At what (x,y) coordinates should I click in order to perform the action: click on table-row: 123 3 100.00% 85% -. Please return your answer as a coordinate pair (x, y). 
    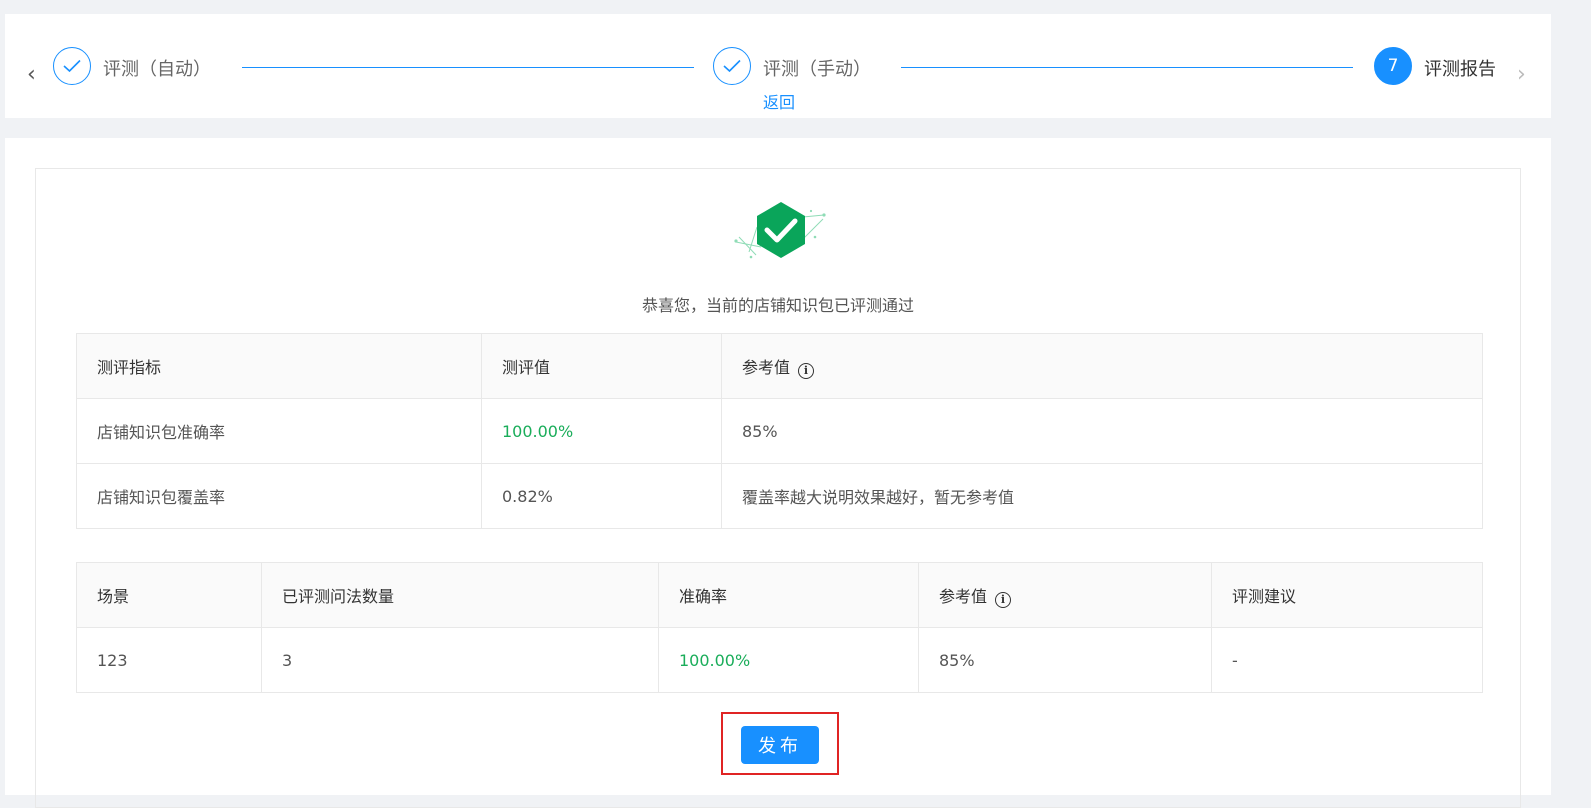
    Looking at the image, I should click on (779, 660).